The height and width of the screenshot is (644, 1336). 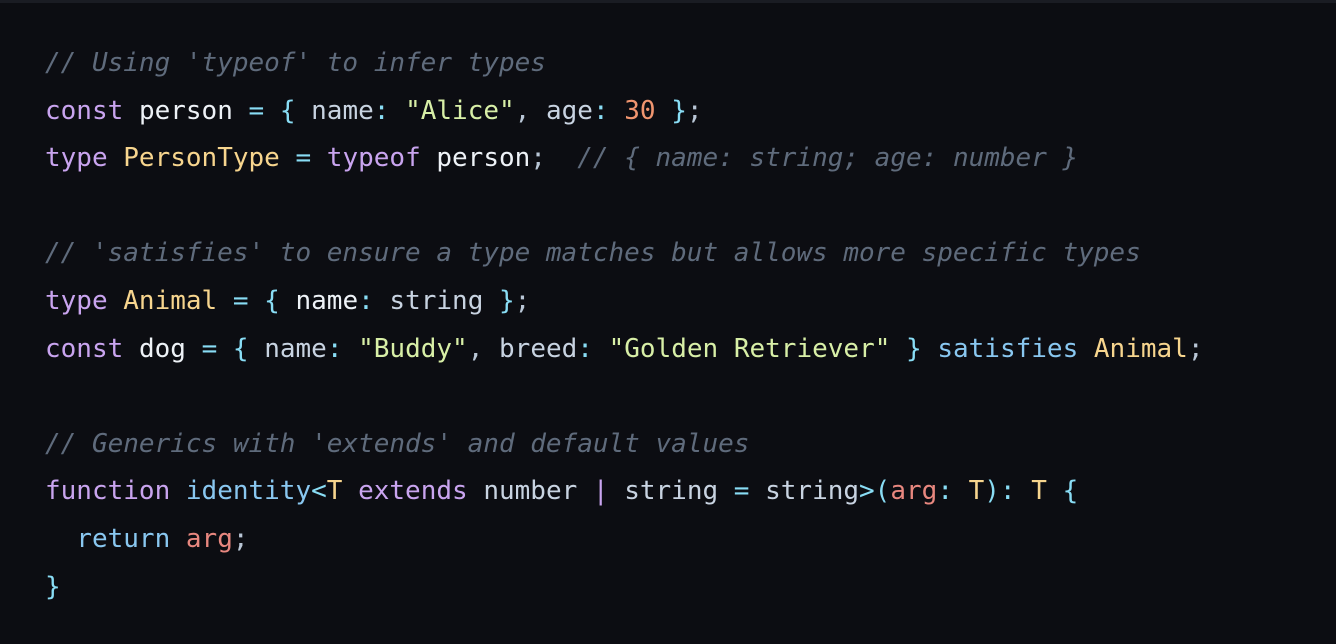 What do you see at coordinates (201, 158) in the screenshot?
I see `code-type-name: PersonType` at bounding box center [201, 158].